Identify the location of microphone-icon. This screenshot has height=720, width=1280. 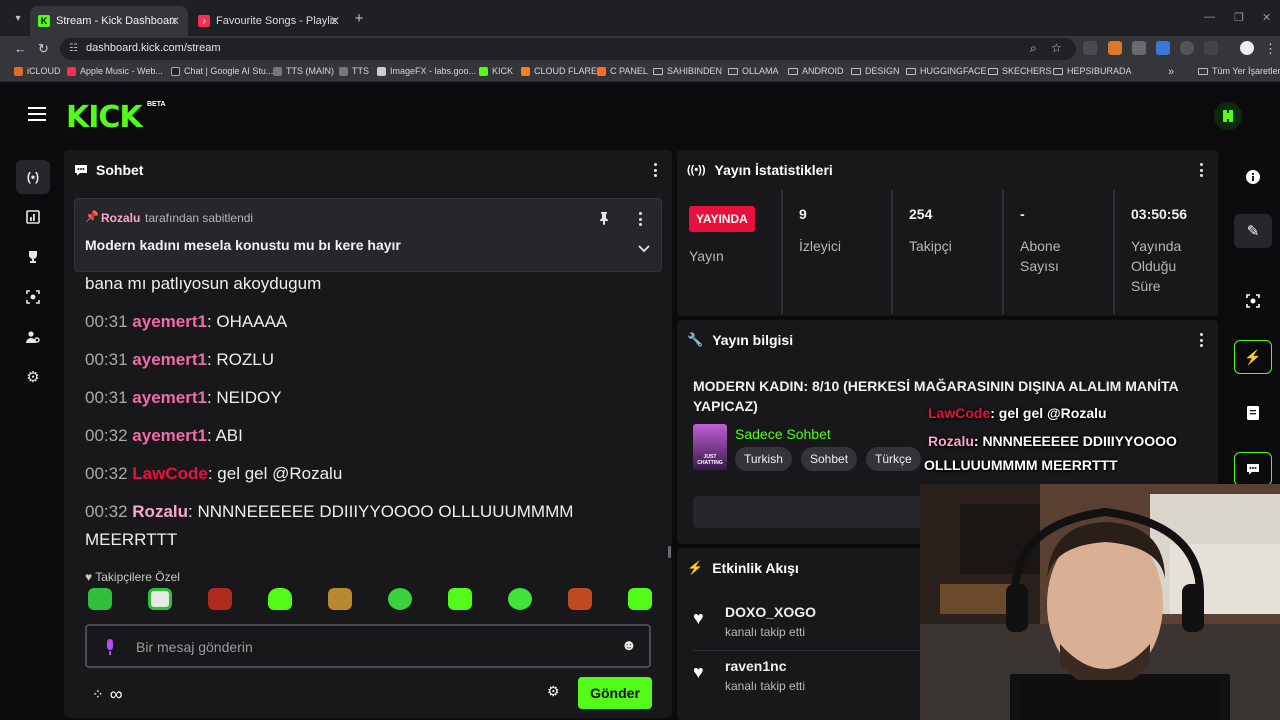
(110, 647).